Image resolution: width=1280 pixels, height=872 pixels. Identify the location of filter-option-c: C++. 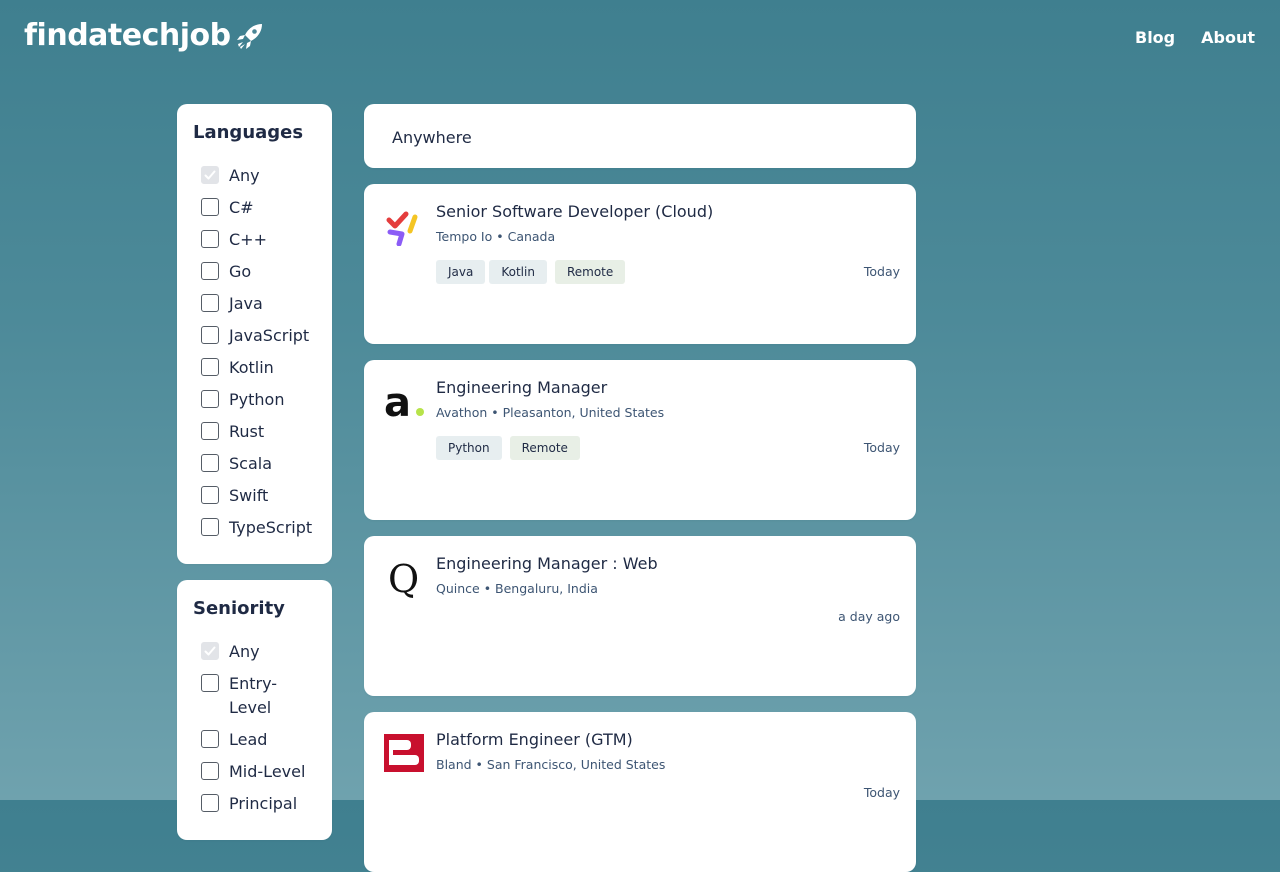
(255, 240).